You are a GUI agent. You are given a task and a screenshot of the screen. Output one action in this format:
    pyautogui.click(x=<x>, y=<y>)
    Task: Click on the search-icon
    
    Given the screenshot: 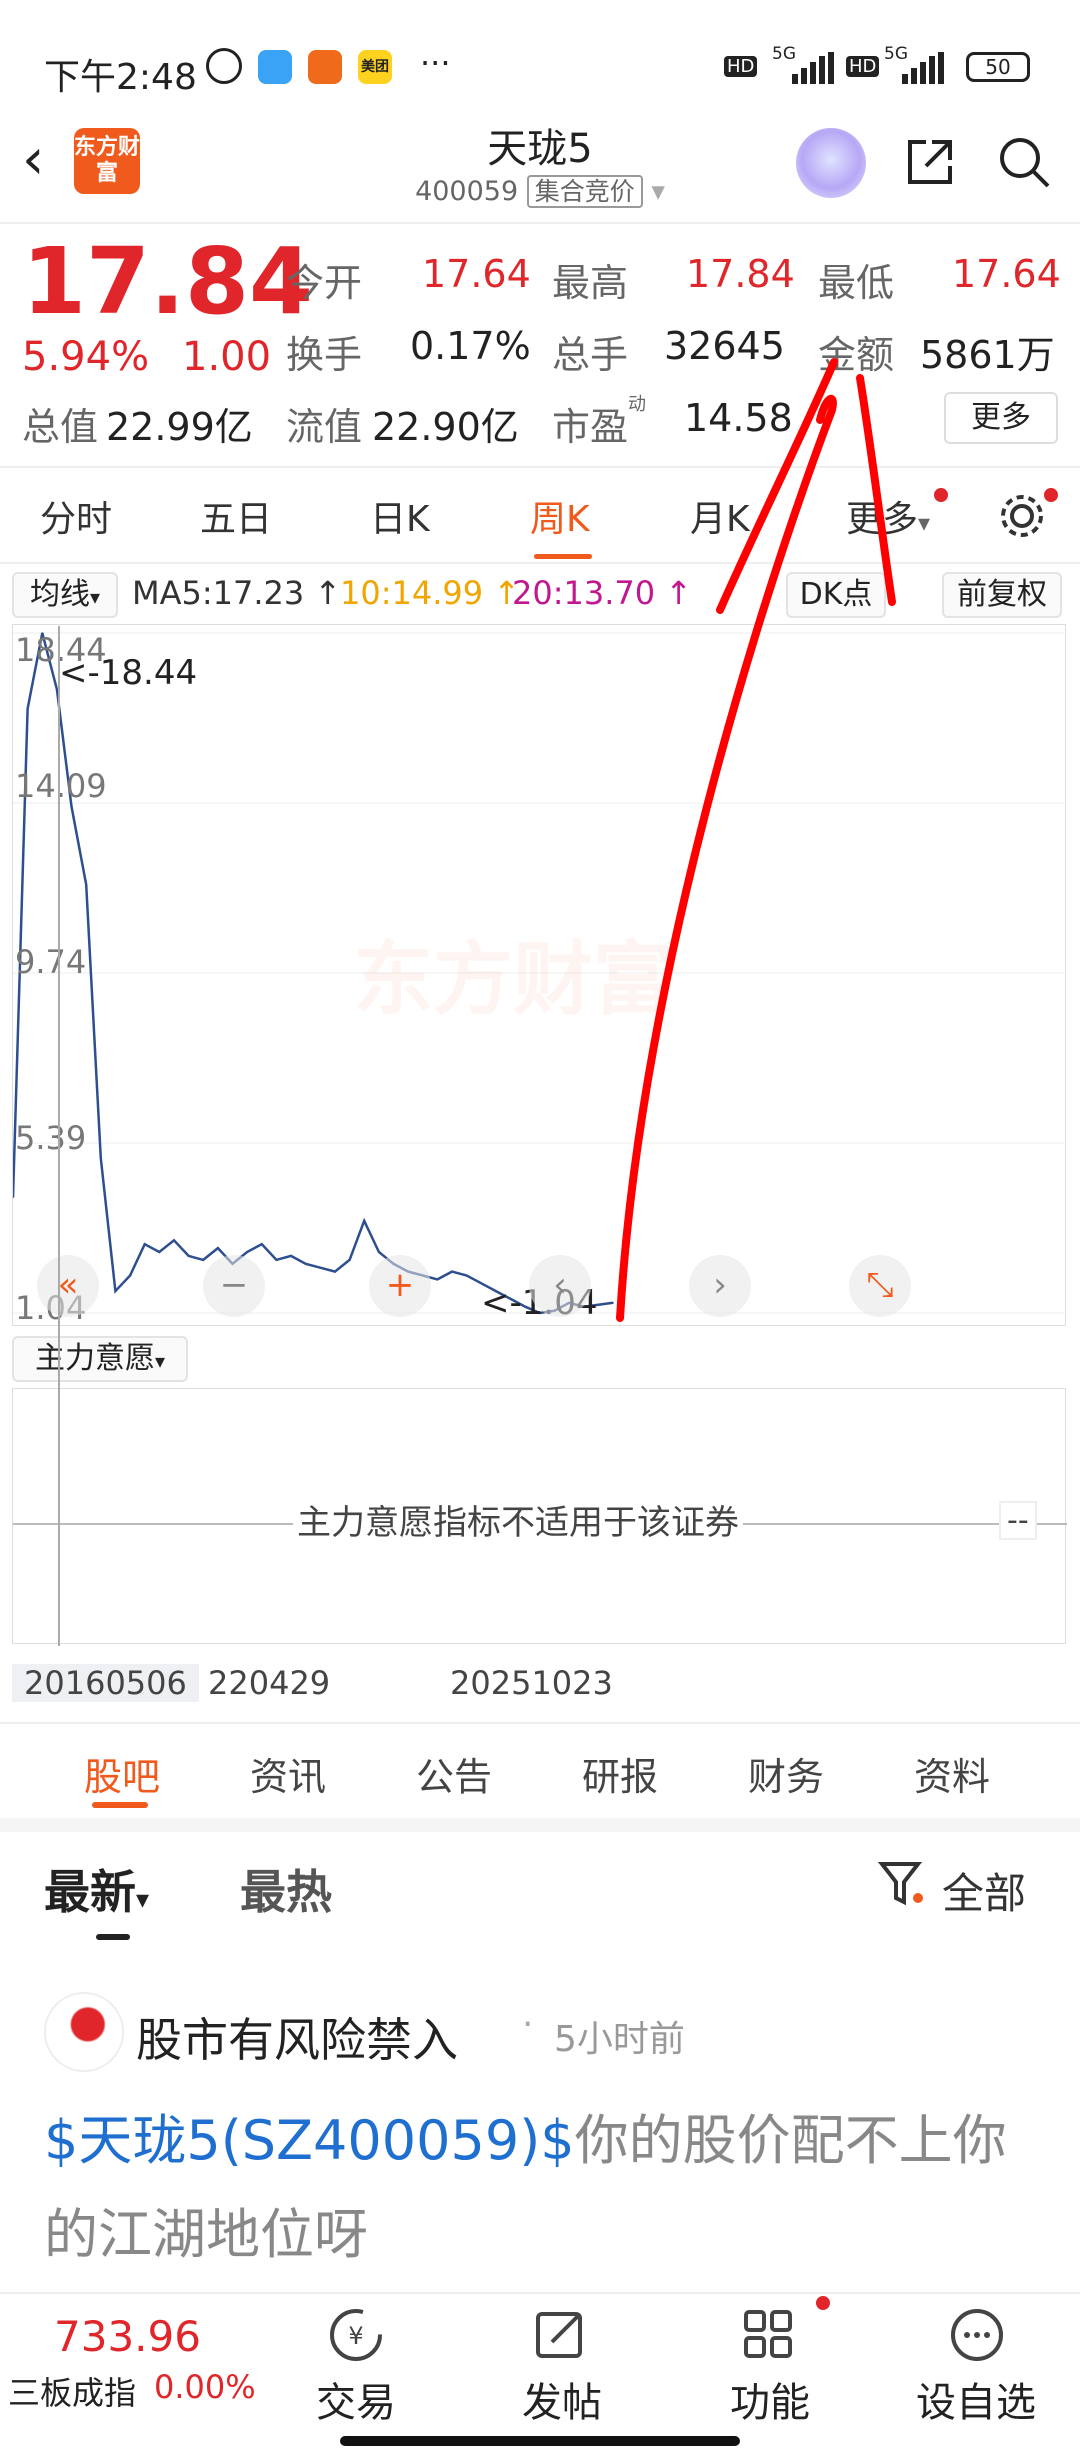 What is the action you would take?
    pyautogui.click(x=1024, y=162)
    